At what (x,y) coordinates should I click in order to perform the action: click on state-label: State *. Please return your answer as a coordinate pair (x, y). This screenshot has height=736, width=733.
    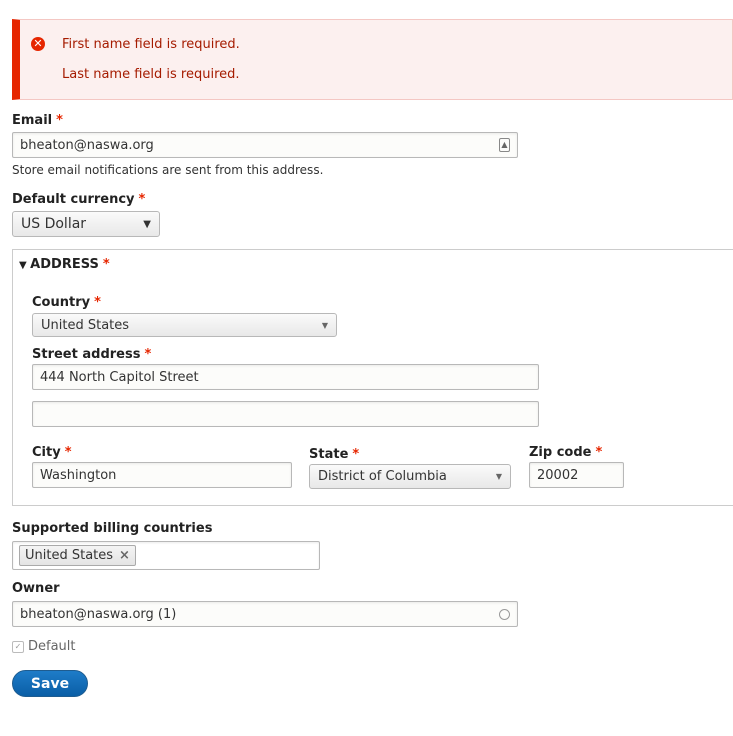
    Looking at the image, I should click on (334, 454).